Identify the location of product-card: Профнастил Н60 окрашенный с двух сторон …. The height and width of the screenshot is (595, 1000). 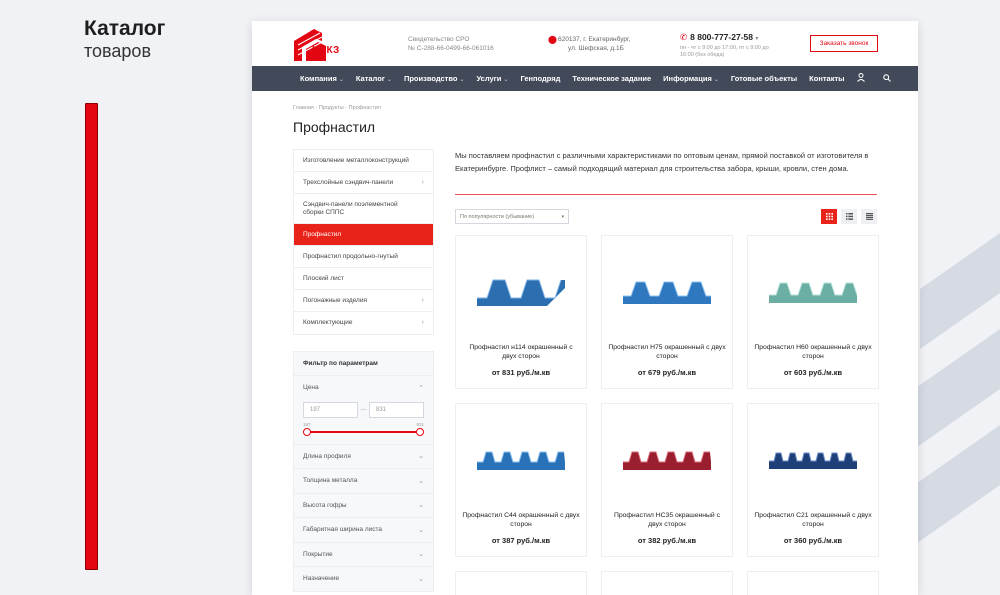
(813, 312).